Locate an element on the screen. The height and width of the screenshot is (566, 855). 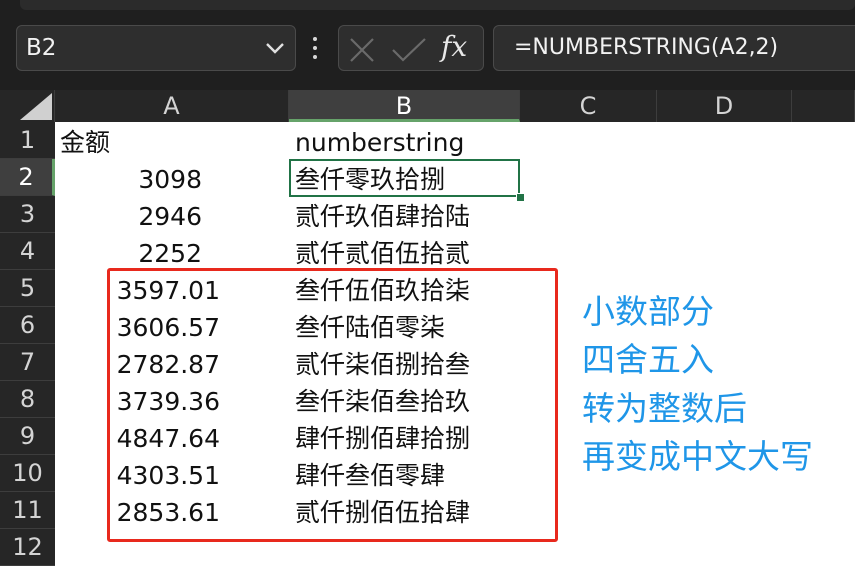
cell-a2: 3098 is located at coordinates (151, 179).